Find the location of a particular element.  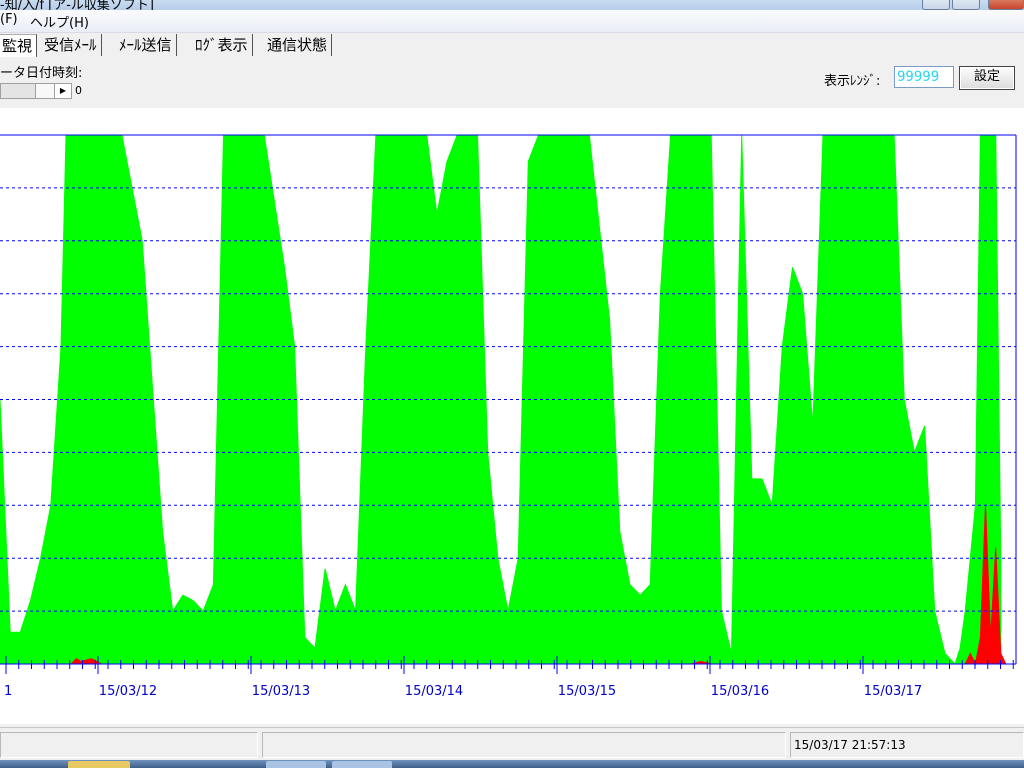

close-button is located at coordinates (1006, 5).